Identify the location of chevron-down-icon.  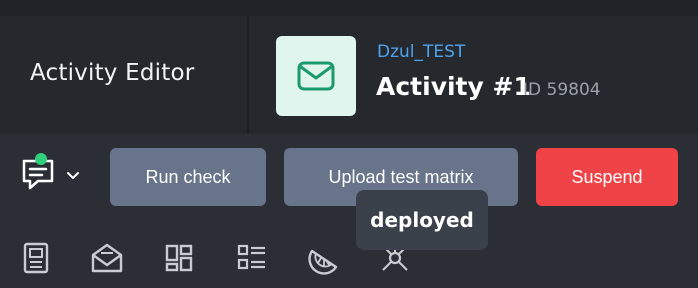
(73, 175).